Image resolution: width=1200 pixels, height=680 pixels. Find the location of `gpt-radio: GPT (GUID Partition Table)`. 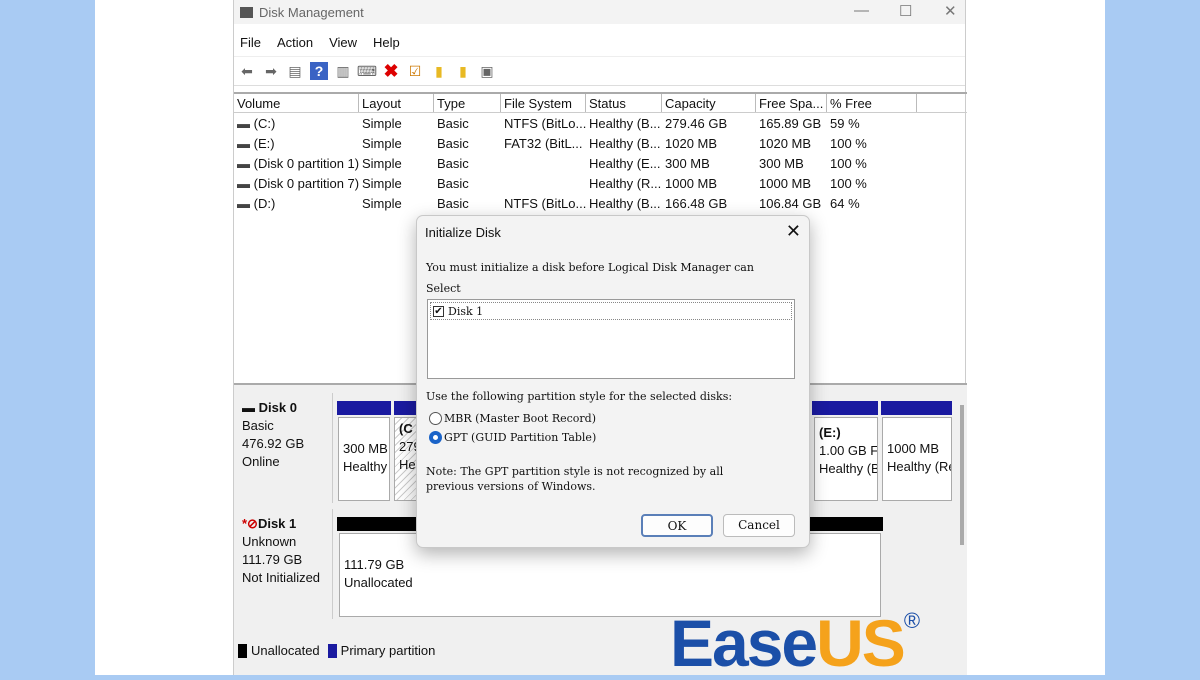

gpt-radio: GPT (GUID Partition Table) is located at coordinates (512, 437).